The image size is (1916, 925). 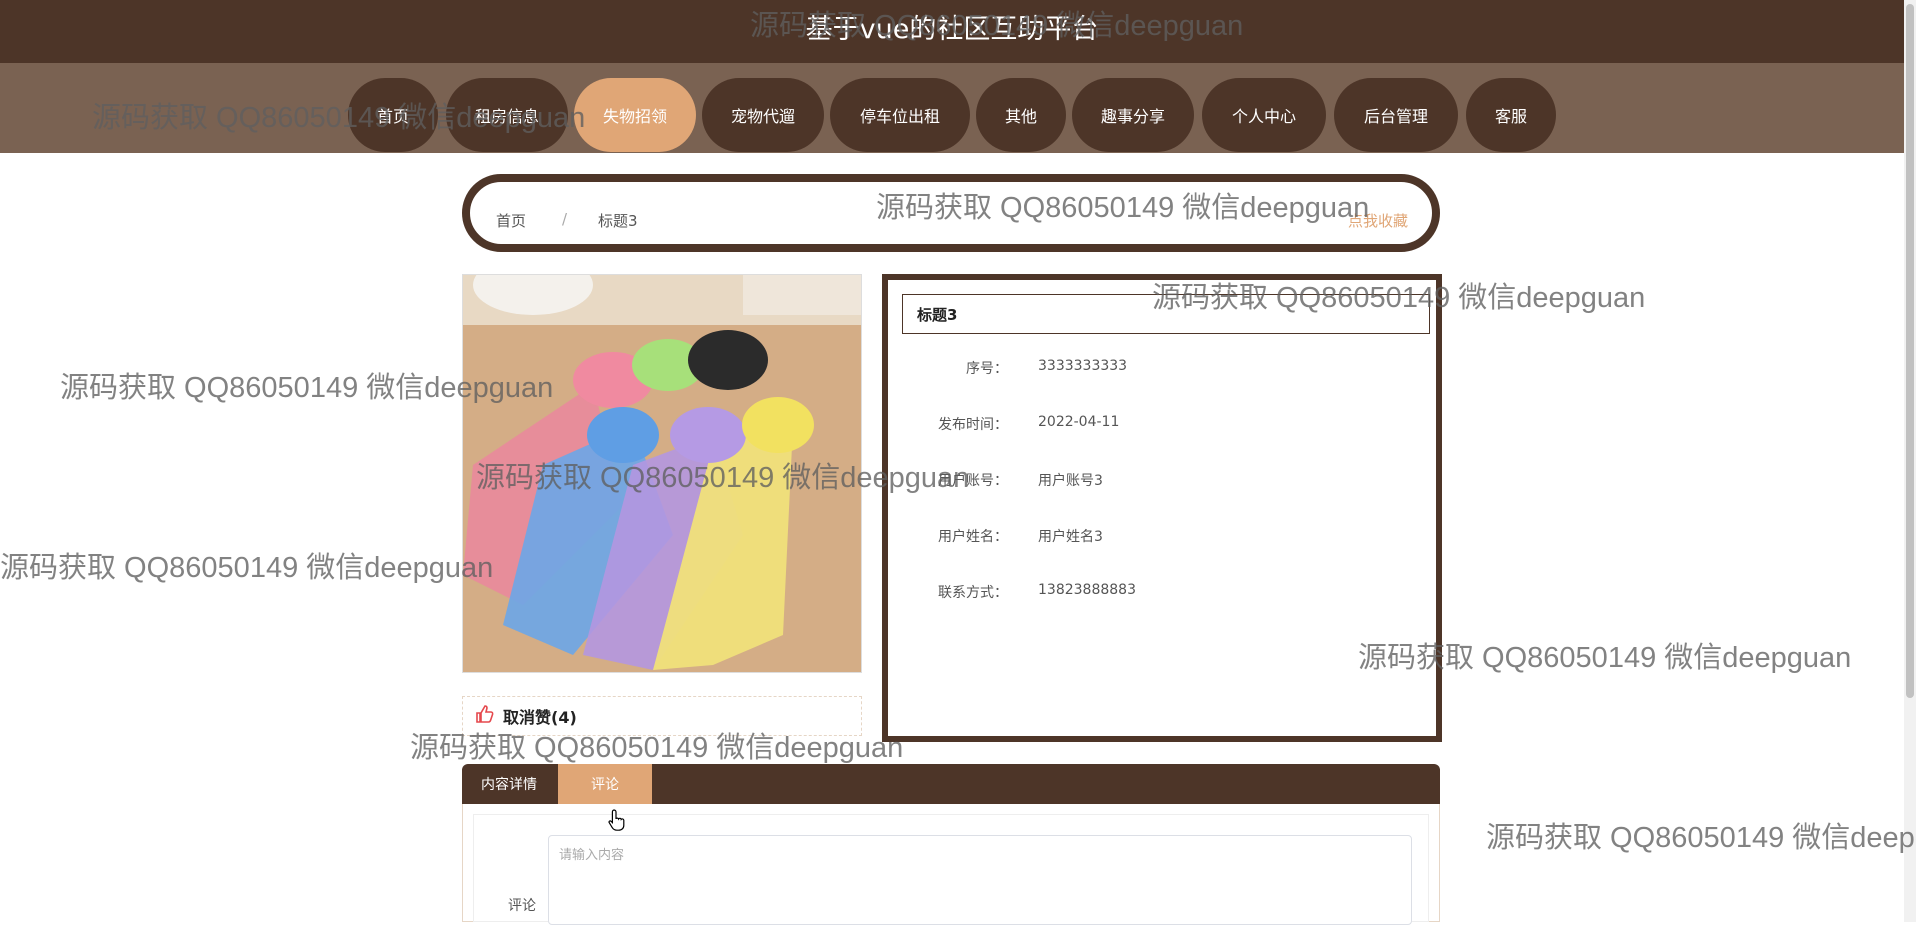 I want to click on field-label-user-name: 用户姓名：, so click(x=973, y=537).